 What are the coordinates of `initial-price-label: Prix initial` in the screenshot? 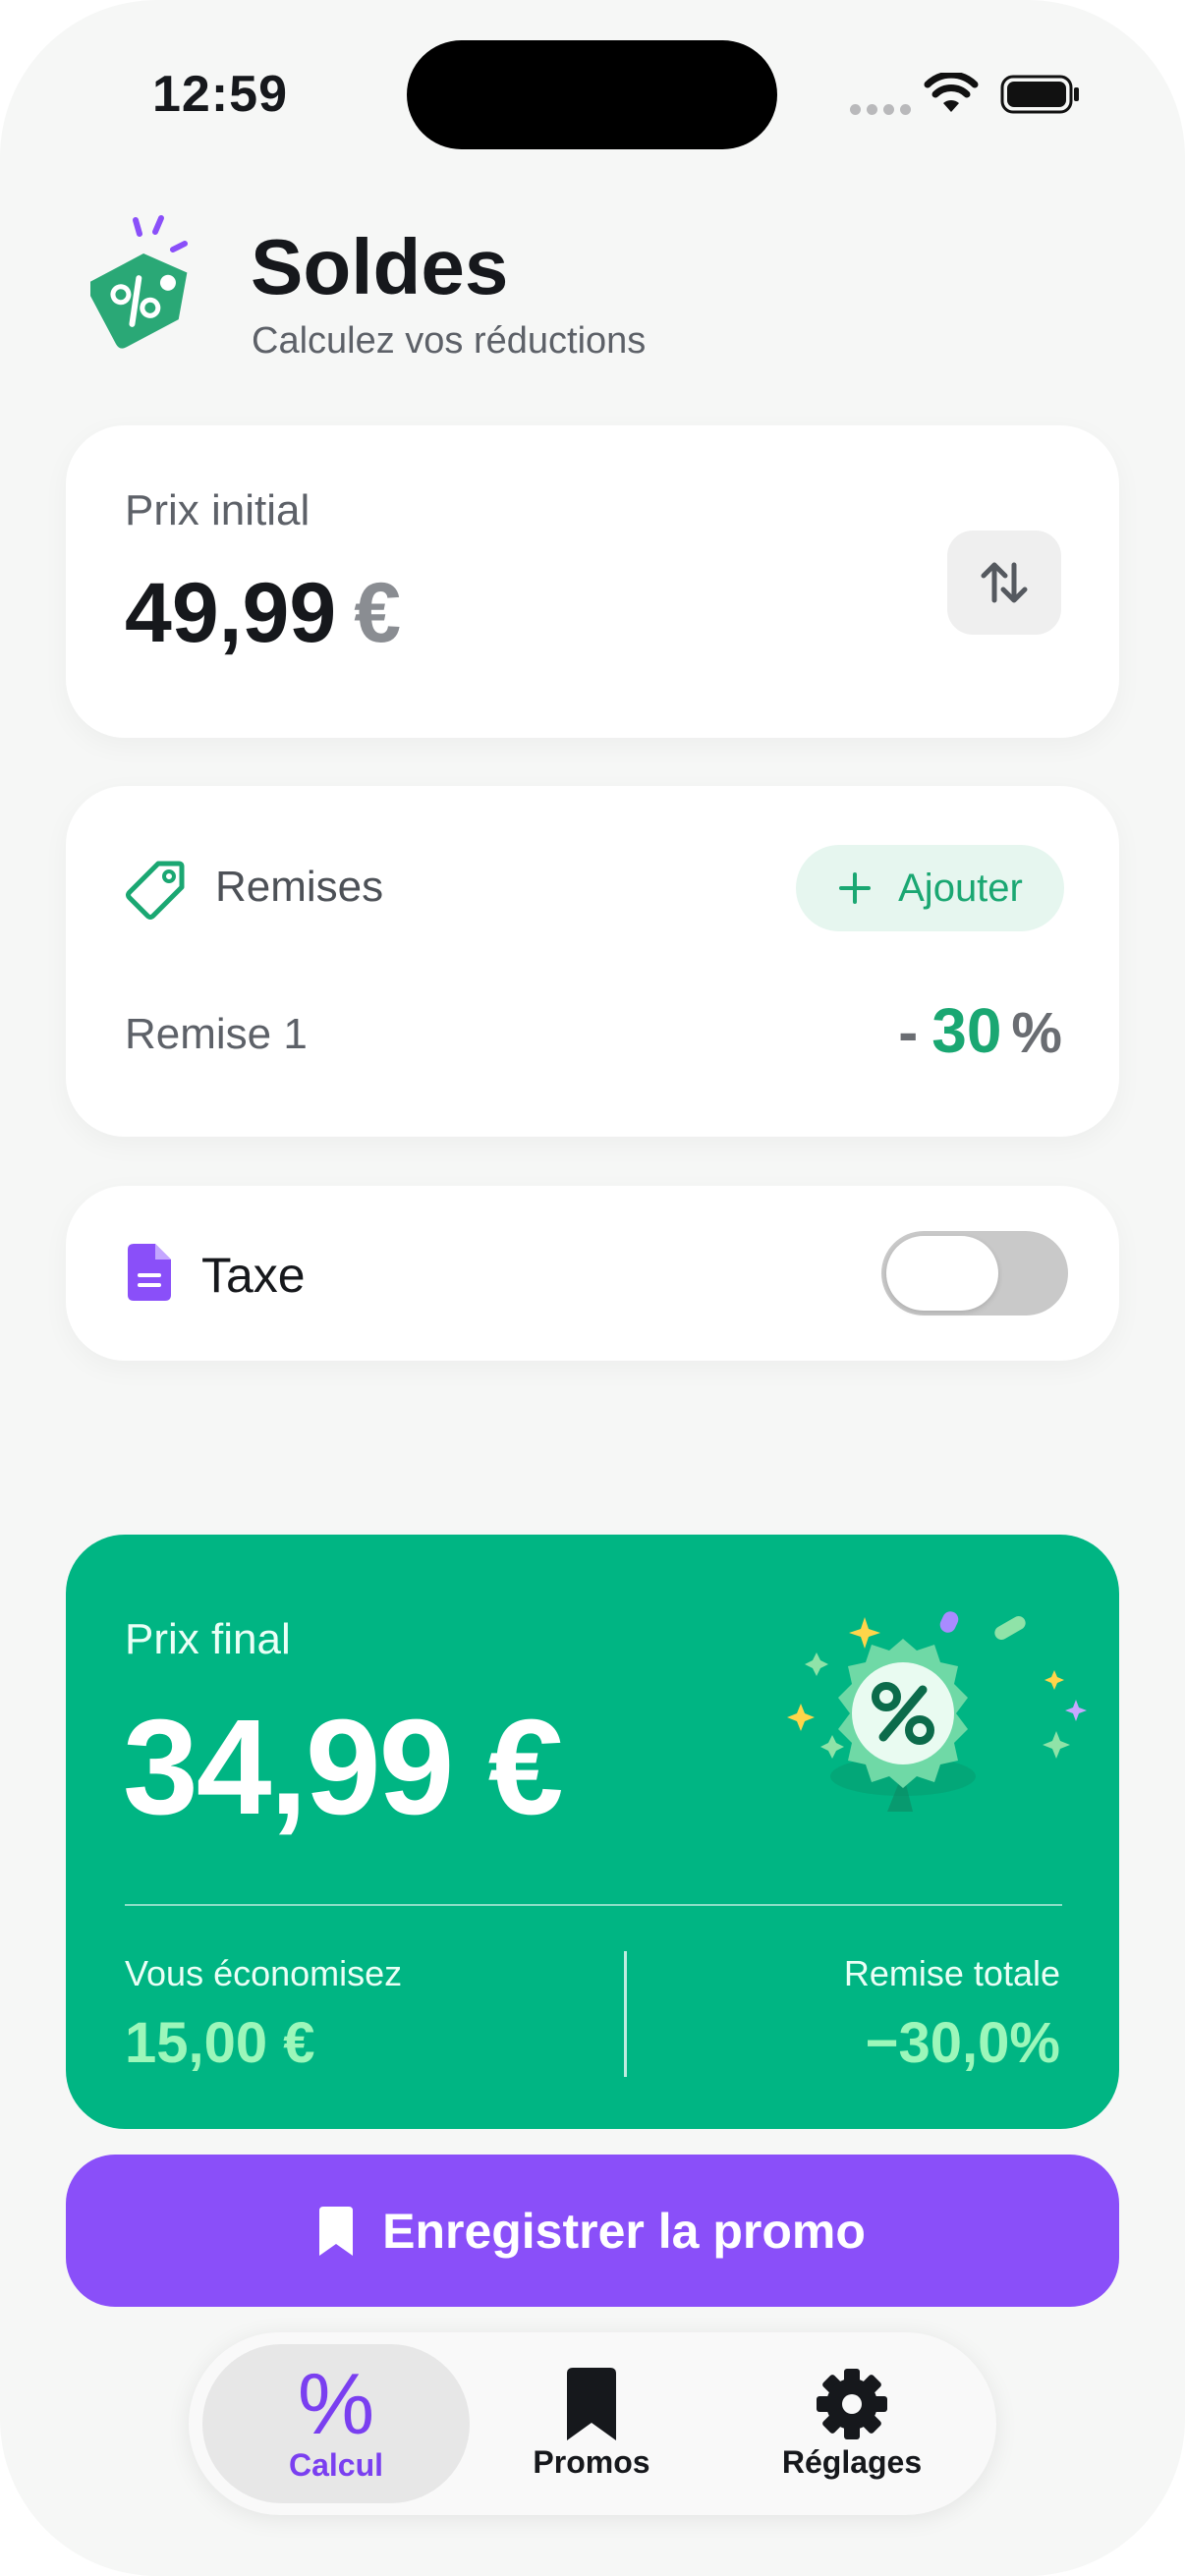 It's located at (217, 510).